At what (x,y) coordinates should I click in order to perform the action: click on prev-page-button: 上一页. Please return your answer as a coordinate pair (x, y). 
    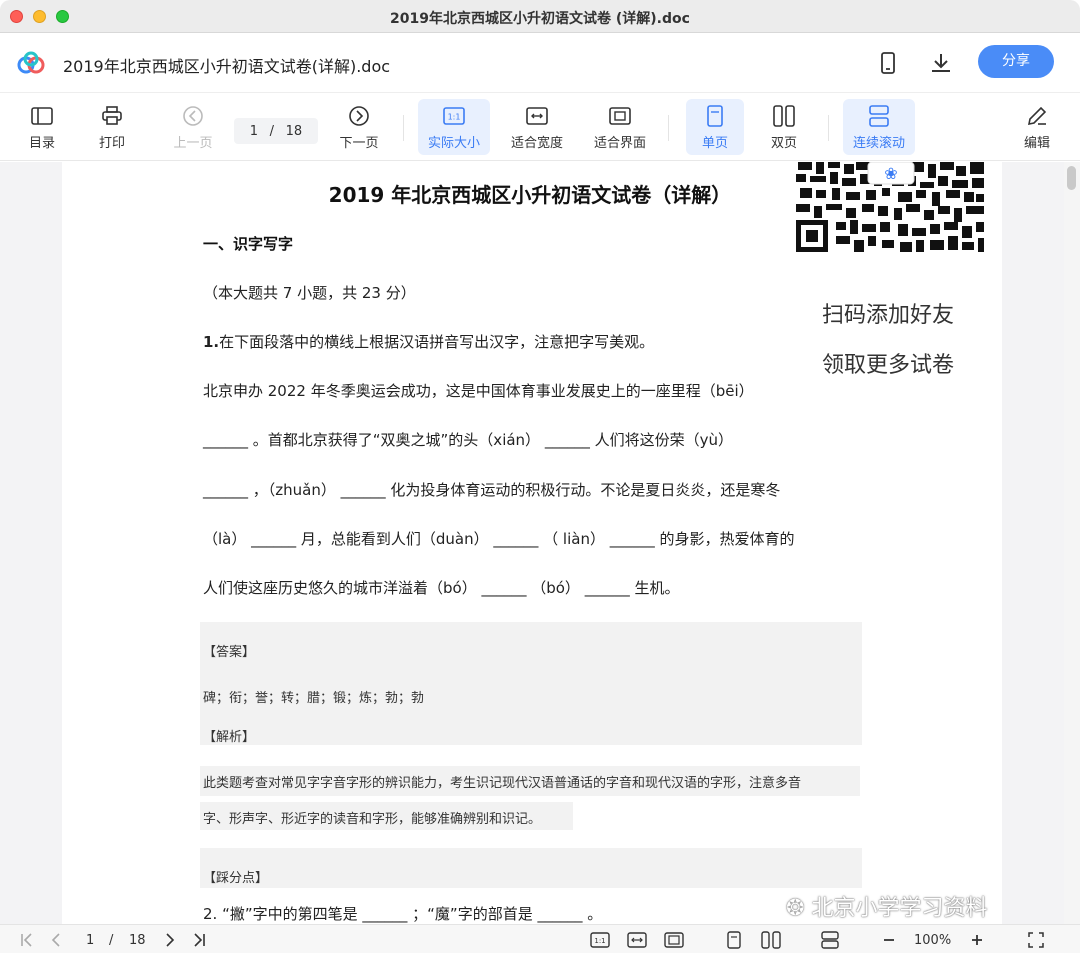
    Looking at the image, I should click on (193, 127).